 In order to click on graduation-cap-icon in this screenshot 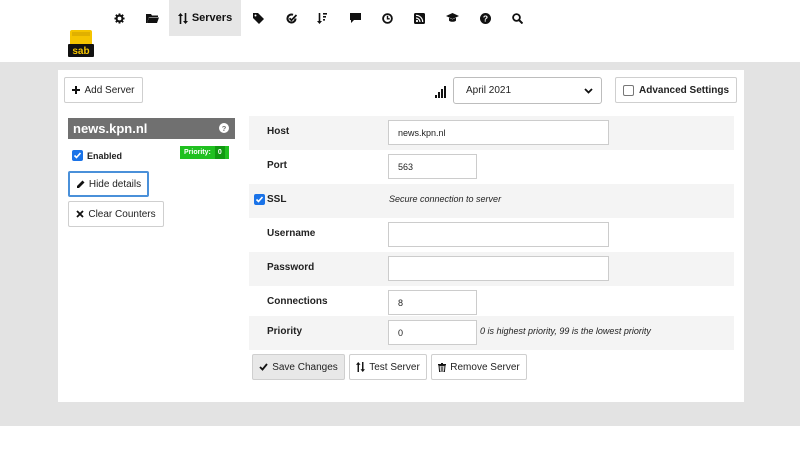, I will do `click(452, 18)`.